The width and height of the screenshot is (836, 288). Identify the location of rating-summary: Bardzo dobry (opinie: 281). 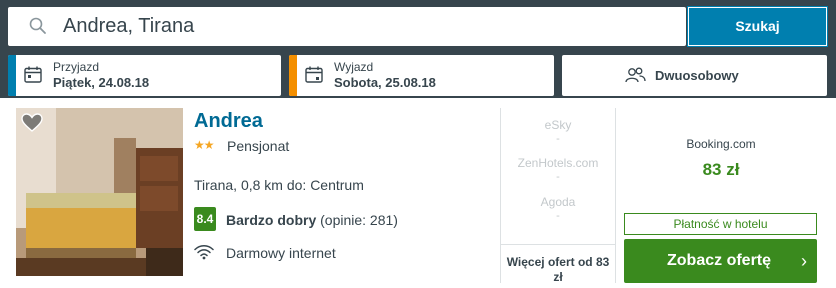
(312, 220).